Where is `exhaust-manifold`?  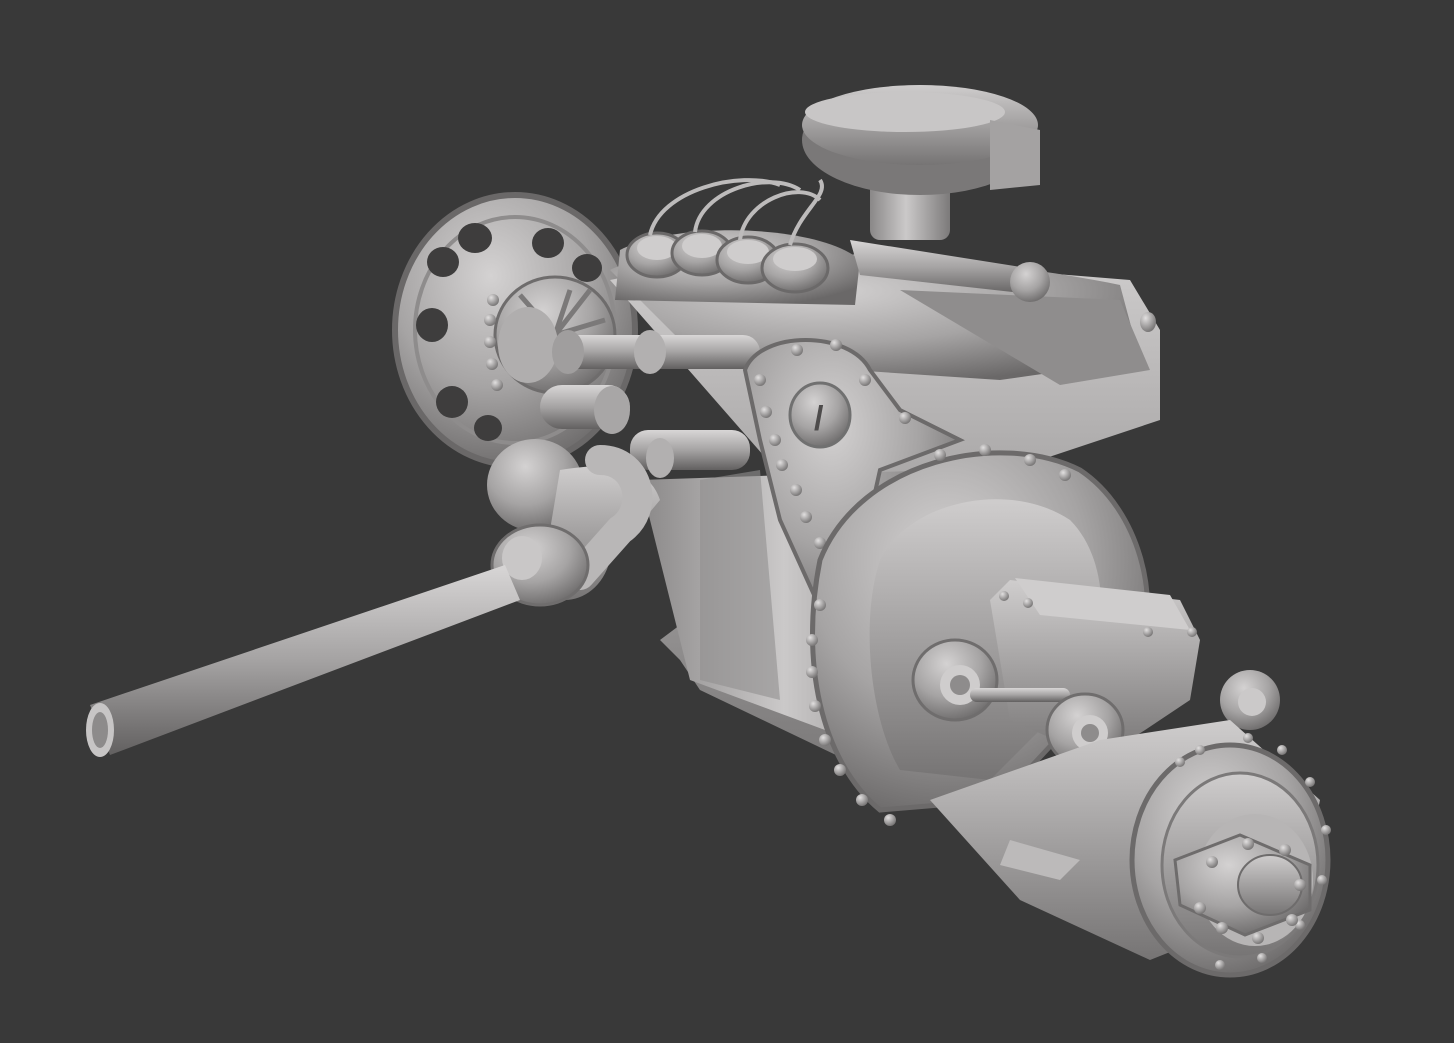
exhaust-manifold is located at coordinates (573, 523).